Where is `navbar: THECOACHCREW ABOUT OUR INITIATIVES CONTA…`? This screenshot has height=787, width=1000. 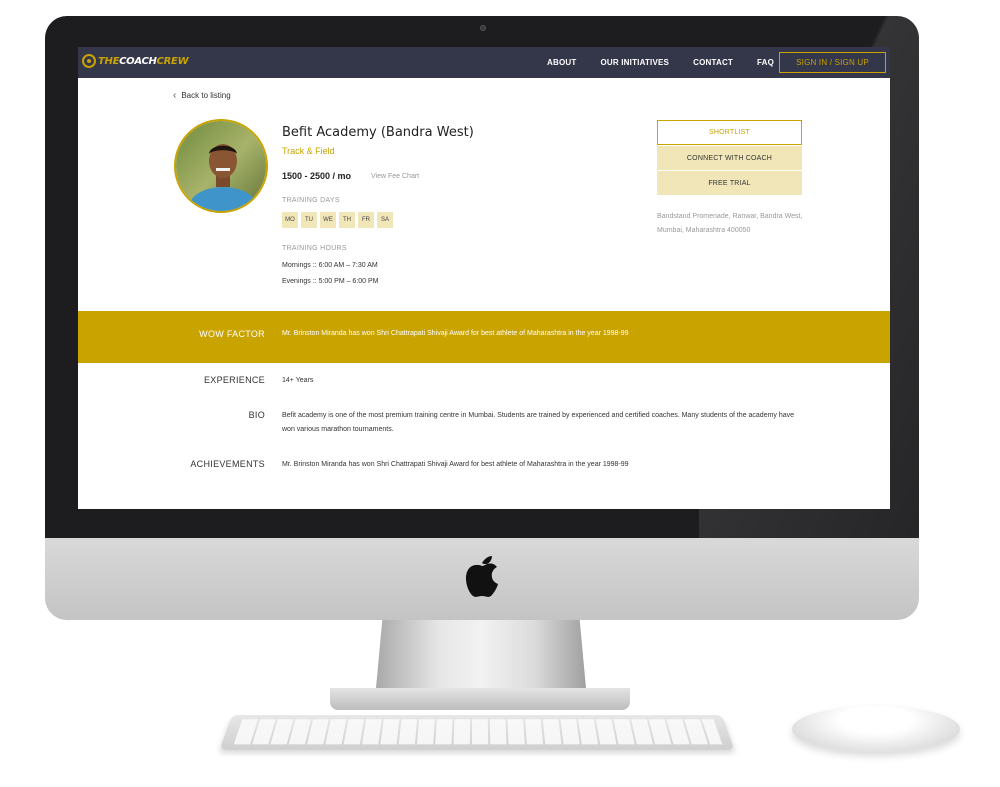 navbar: THECOACHCREW ABOUT OUR INITIATIVES CONTA… is located at coordinates (484, 62).